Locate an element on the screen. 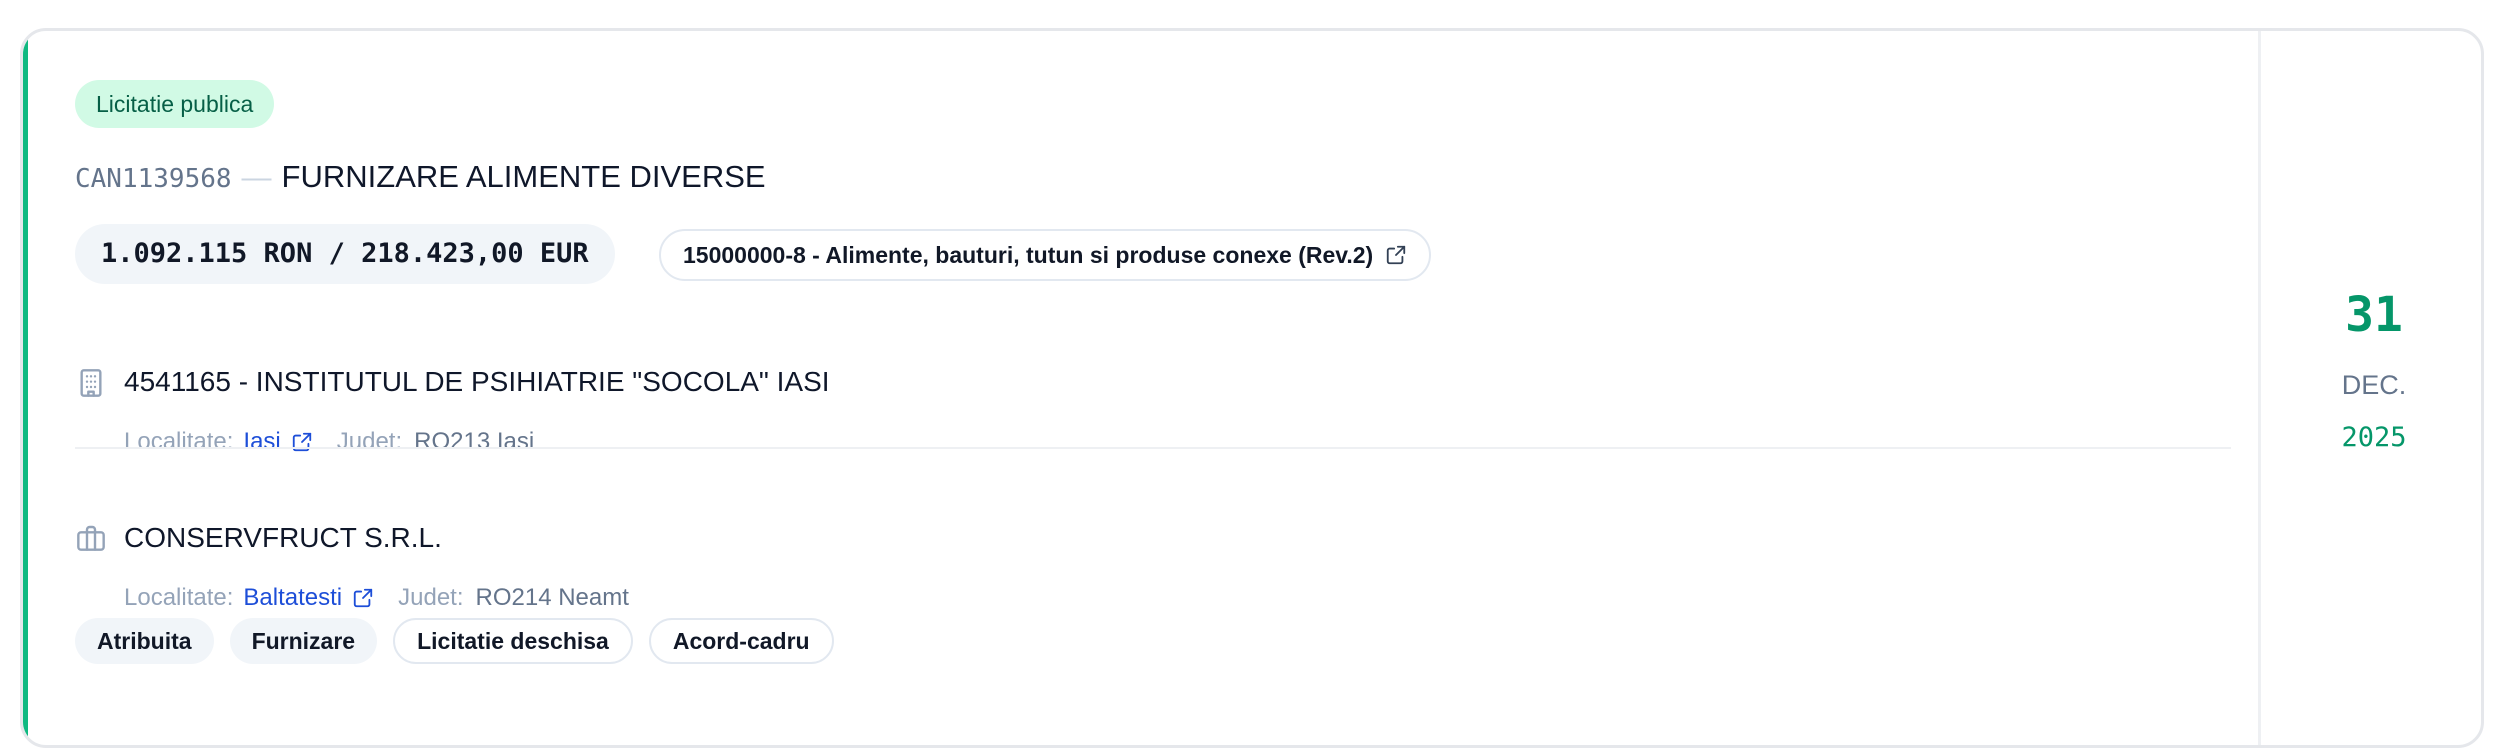  date-day: 31 is located at coordinates (2374, 315).